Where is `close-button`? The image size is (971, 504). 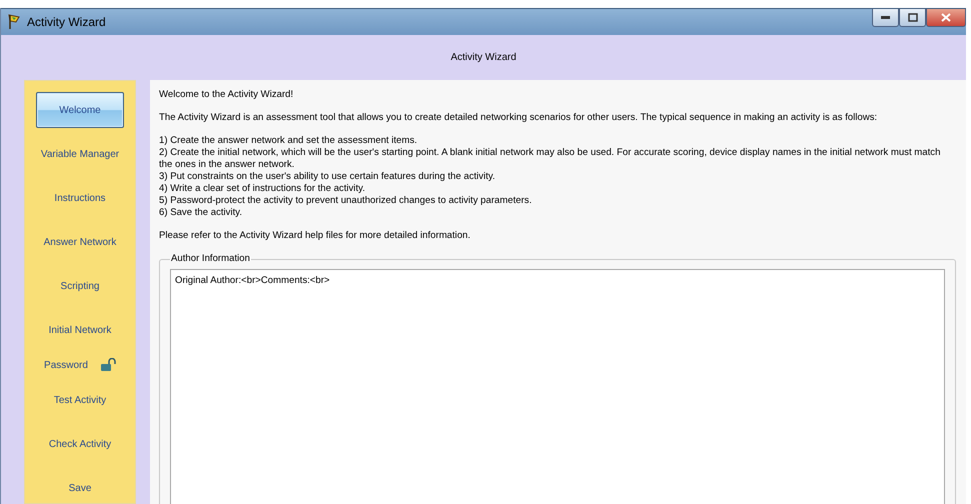
close-button is located at coordinates (946, 18).